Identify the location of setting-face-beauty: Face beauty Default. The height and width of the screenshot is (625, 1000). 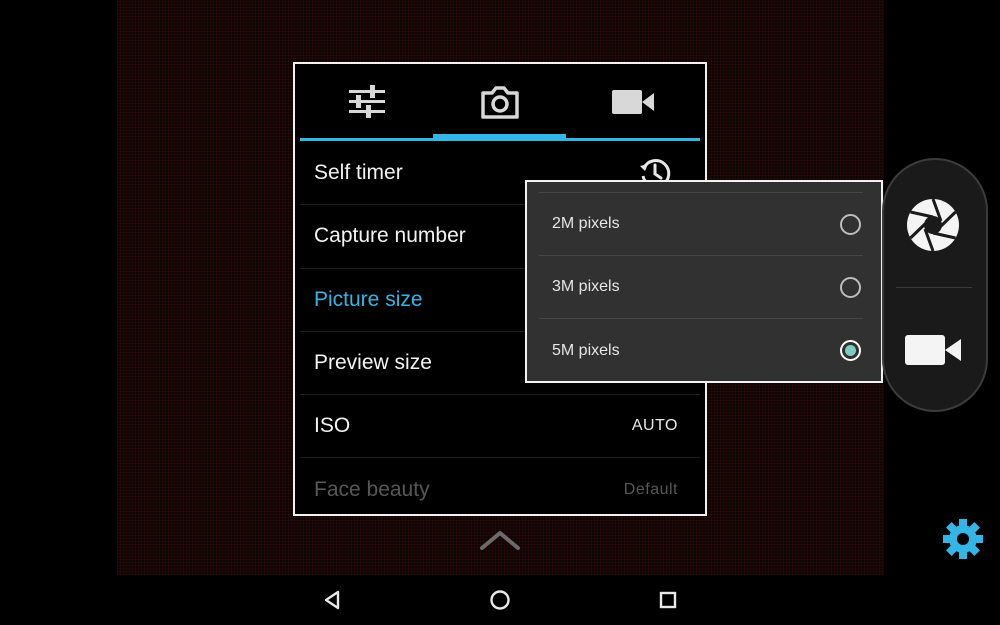
(500, 486).